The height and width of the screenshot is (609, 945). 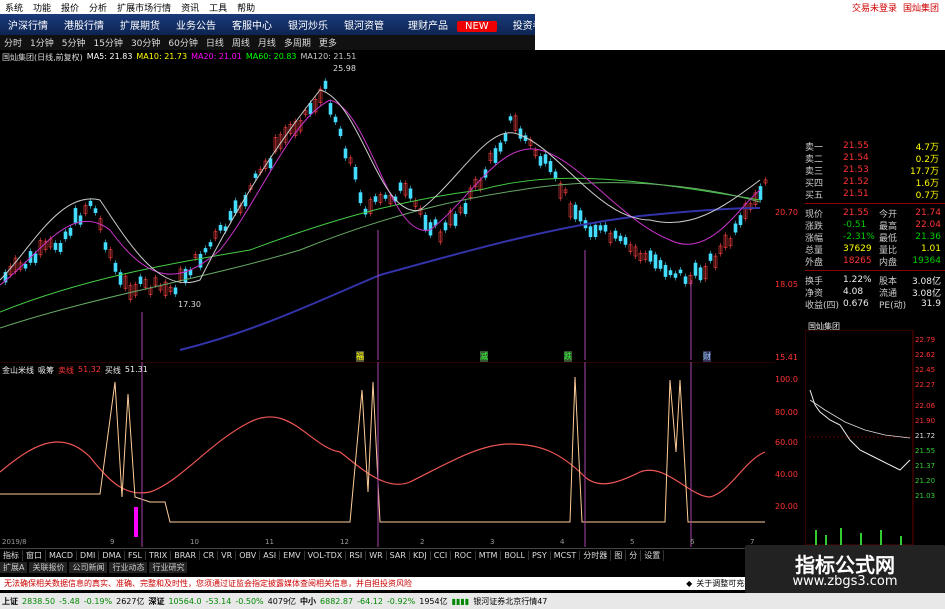 I want to click on tab-dma: DMA, so click(x=112, y=555).